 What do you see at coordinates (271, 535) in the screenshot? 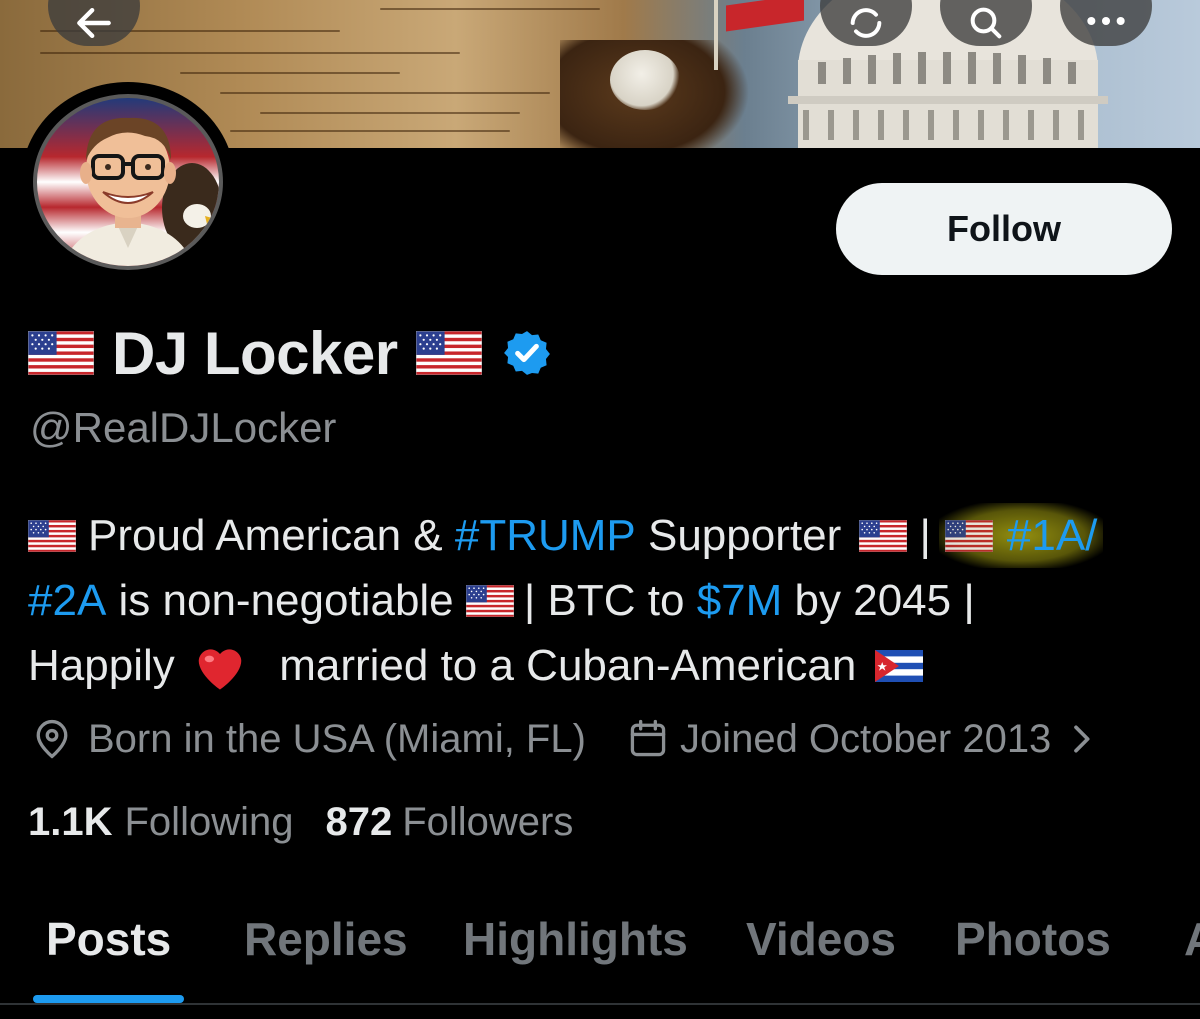
I see `bio-text: Proud American &` at bounding box center [271, 535].